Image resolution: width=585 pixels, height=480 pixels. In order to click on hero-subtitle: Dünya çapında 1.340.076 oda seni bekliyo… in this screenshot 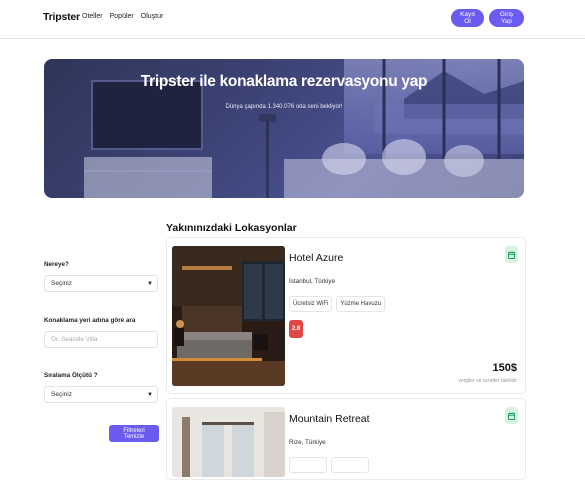, I will do `click(284, 107)`.